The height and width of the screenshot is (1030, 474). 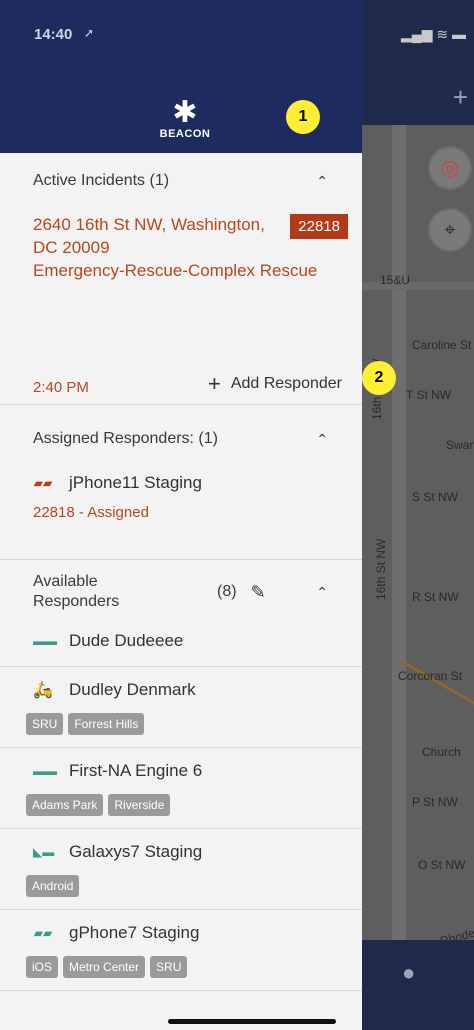 I want to click on star-of-life-icon: ✱, so click(x=185, y=112).